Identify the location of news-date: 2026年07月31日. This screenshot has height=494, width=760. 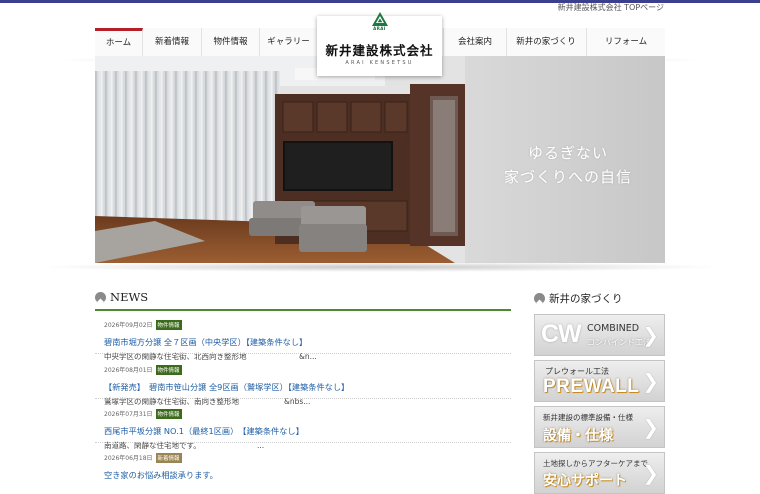
(128, 414).